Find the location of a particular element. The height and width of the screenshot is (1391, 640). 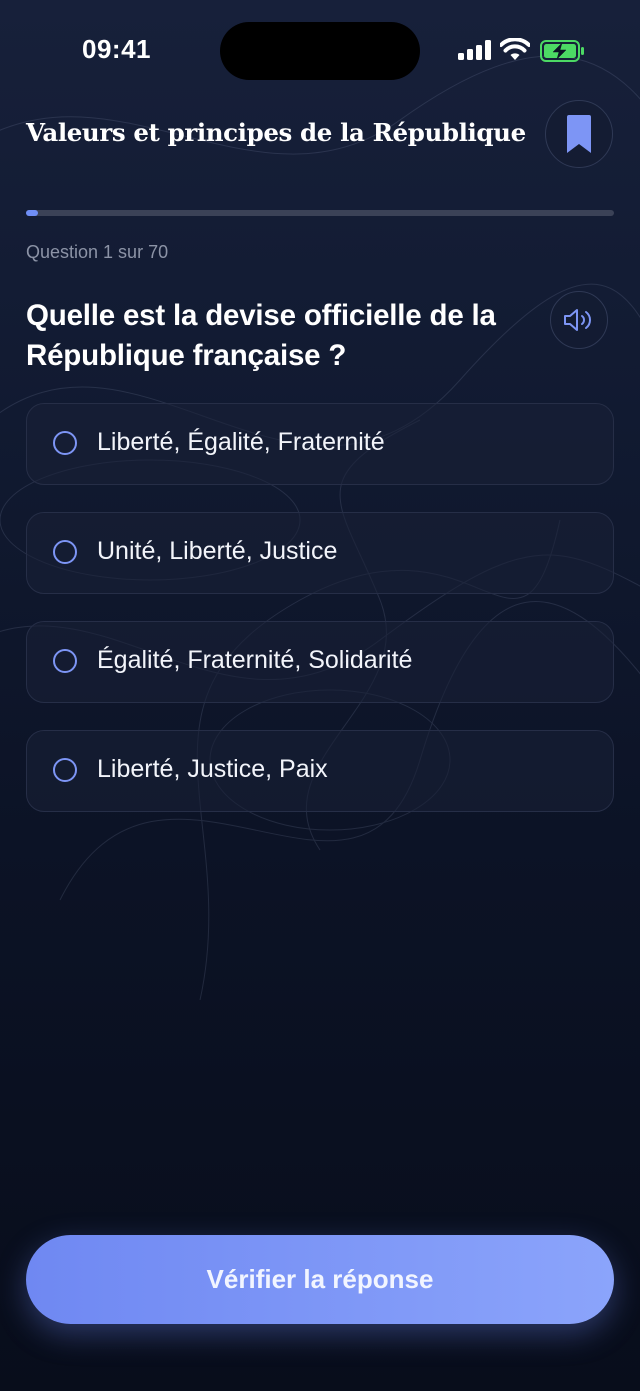

bookmark-icon is located at coordinates (579, 134).